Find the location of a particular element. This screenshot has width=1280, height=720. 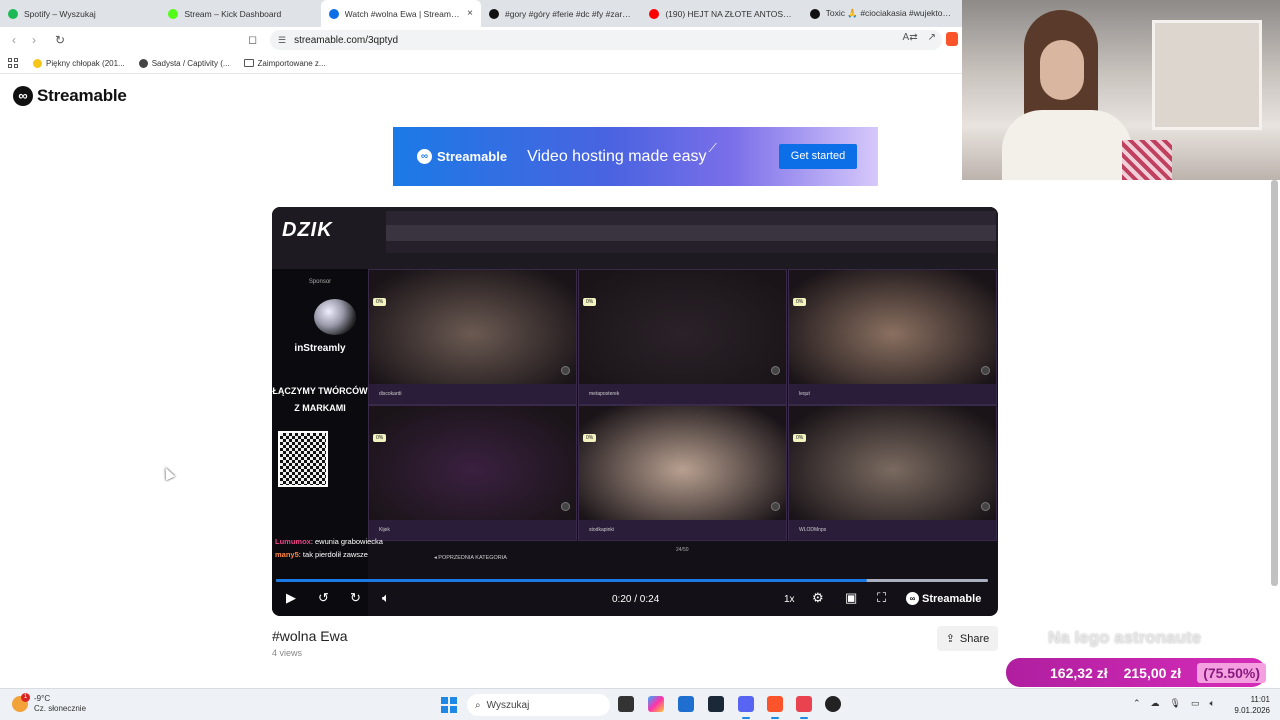

qr-code is located at coordinates (303, 459).